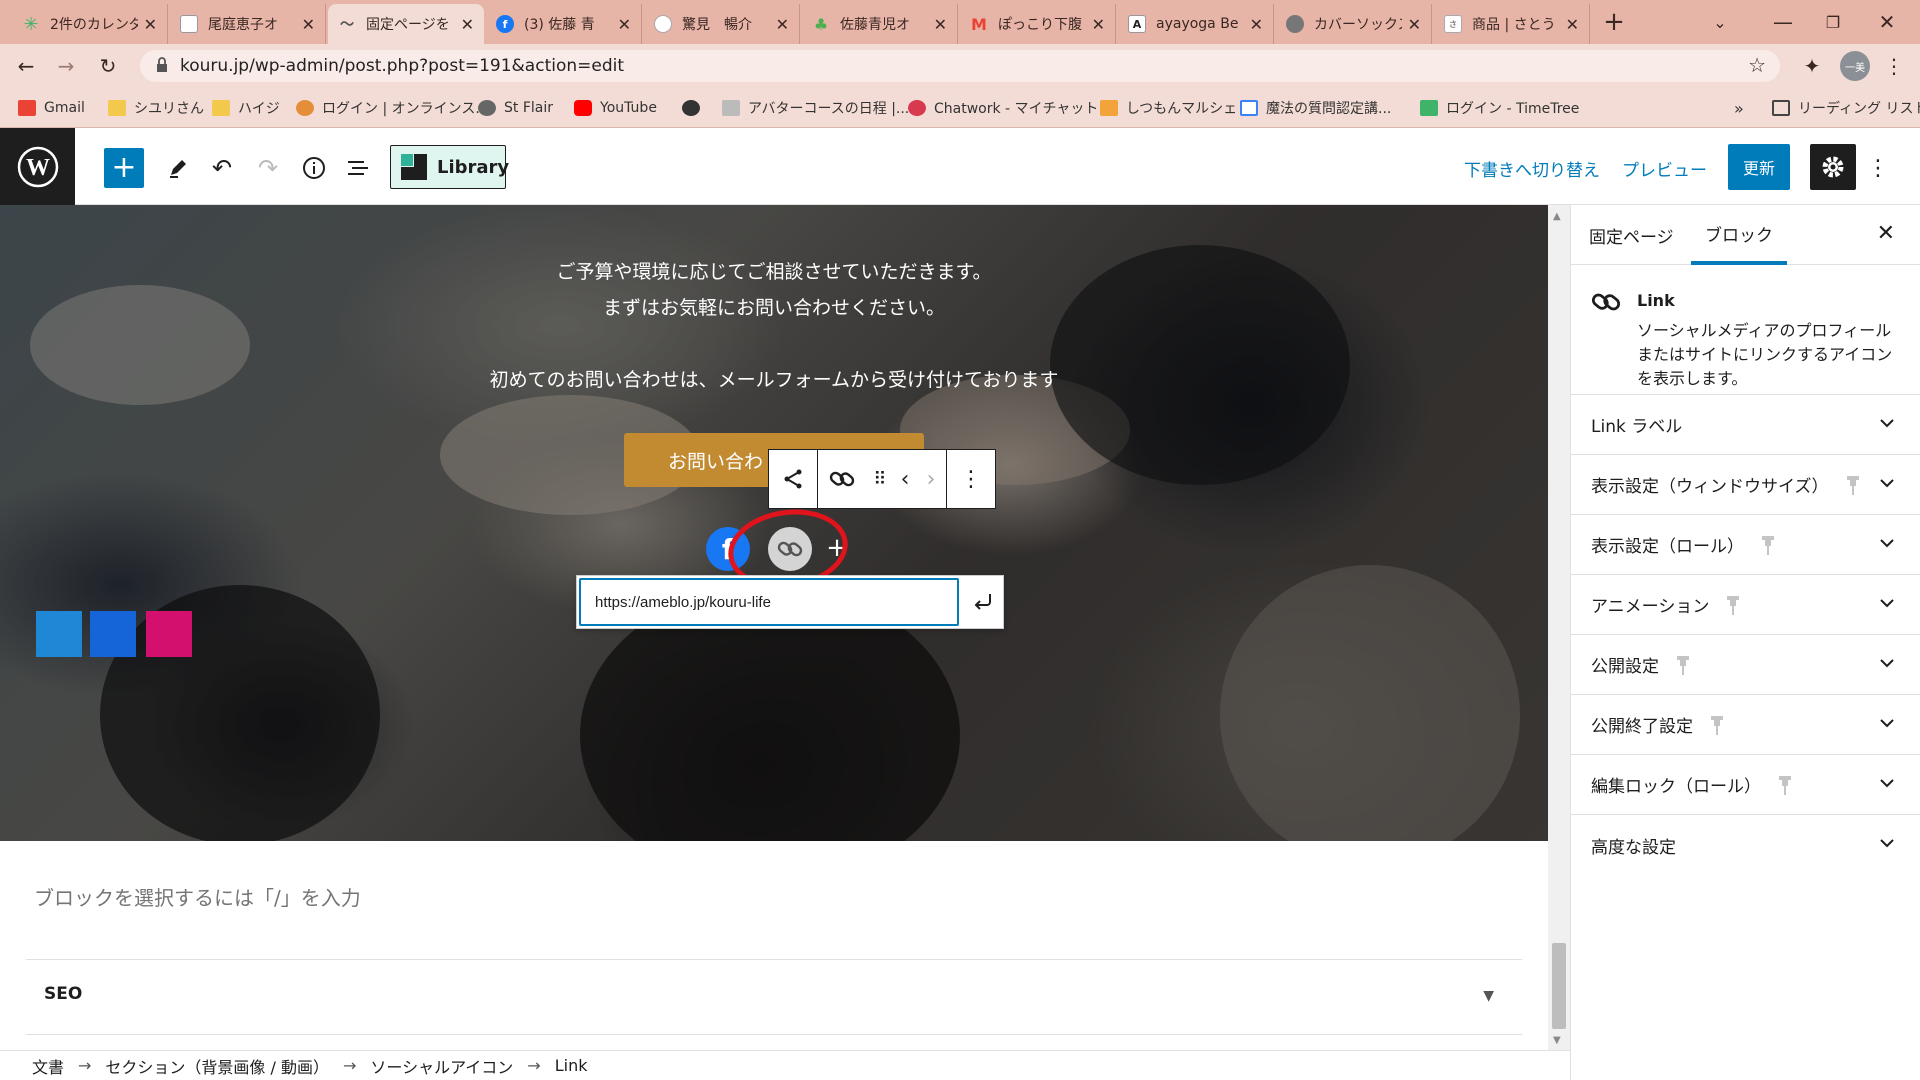  What do you see at coordinates (1739, 108) in the screenshot?
I see `bookmarks-overflow-button: »` at bounding box center [1739, 108].